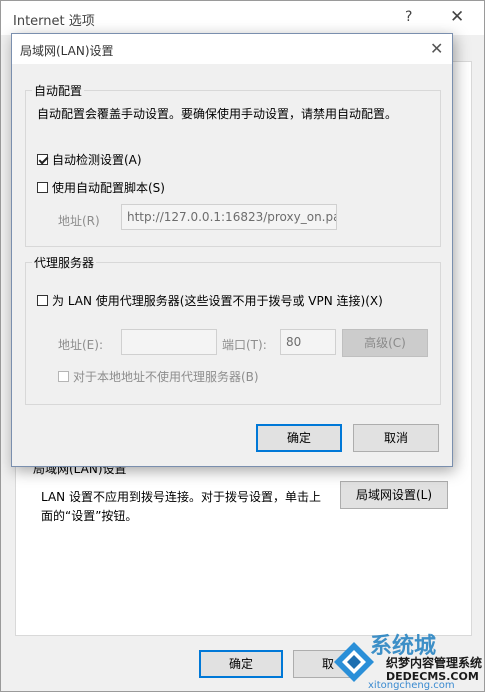 This screenshot has width=485, height=692. Describe the element at coordinates (58, 90) in the screenshot. I see `auto-config-group-label: 自动配置` at that location.